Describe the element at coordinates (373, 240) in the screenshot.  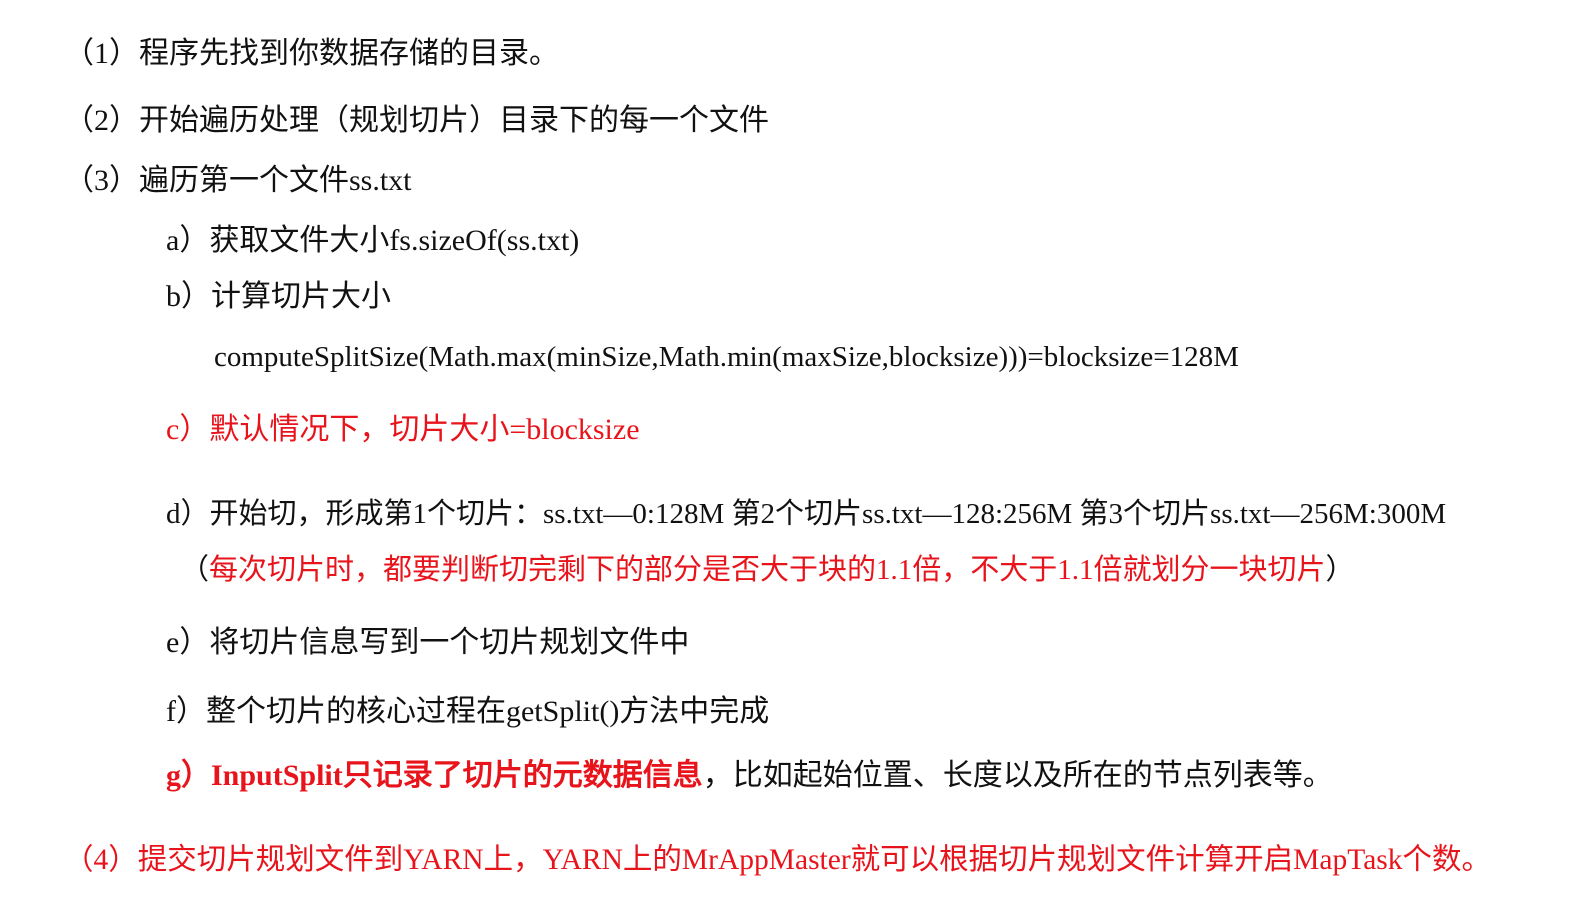
I see `substep-a: a）获取文件大小fs.sizeOf(ss.txt)` at that location.